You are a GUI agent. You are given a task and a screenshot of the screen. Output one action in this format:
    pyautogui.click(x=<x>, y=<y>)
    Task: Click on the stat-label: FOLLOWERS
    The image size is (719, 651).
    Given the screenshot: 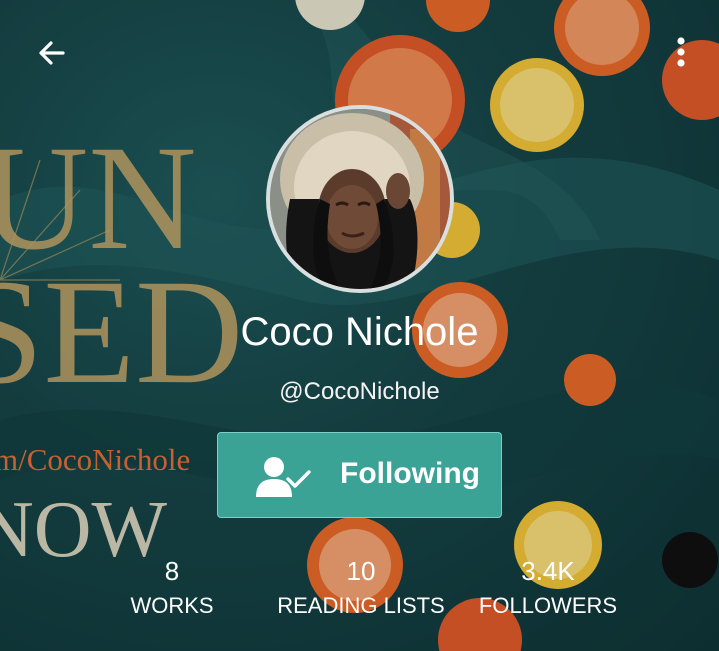 What is the action you would take?
    pyautogui.click(x=548, y=605)
    